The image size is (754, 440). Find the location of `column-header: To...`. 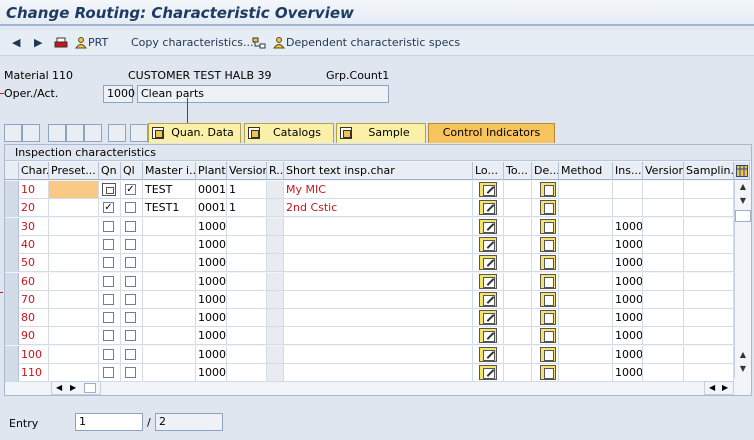

column-header: To... is located at coordinates (518, 171).